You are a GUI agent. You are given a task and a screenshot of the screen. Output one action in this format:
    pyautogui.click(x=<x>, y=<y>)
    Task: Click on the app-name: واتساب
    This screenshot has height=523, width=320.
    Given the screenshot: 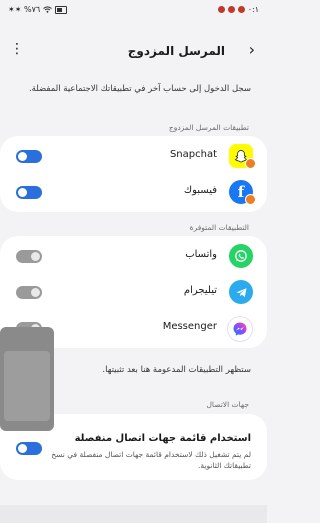 What is the action you would take?
    pyautogui.click(x=201, y=254)
    